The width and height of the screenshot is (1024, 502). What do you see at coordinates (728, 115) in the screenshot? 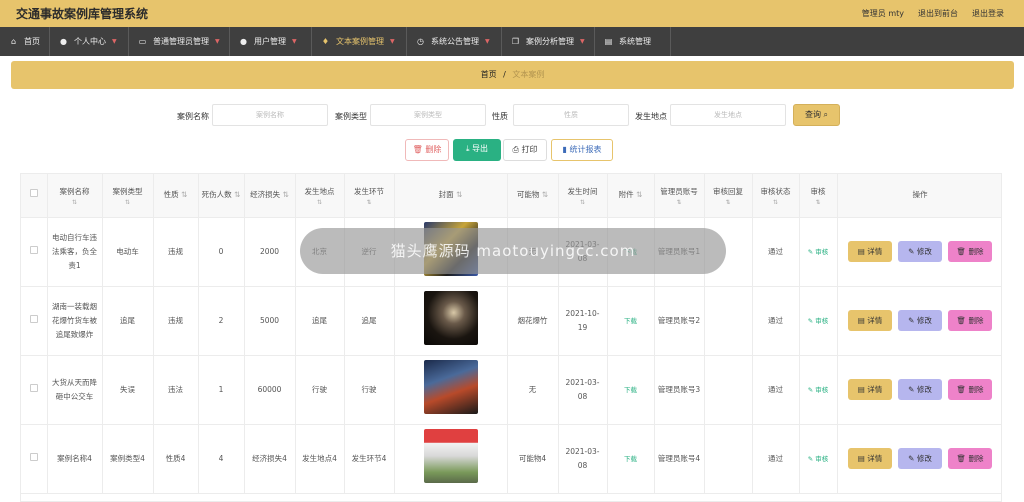
I see `location-input: 发生地点` at bounding box center [728, 115].